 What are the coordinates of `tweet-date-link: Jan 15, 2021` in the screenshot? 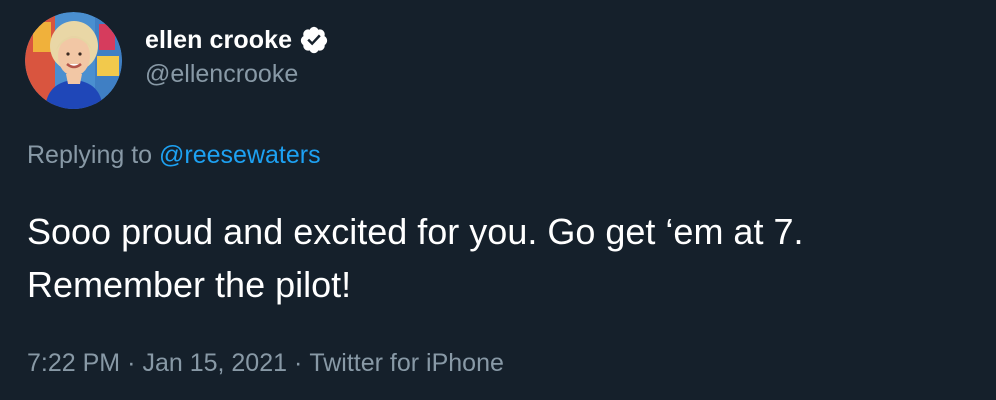 It's located at (214, 363).